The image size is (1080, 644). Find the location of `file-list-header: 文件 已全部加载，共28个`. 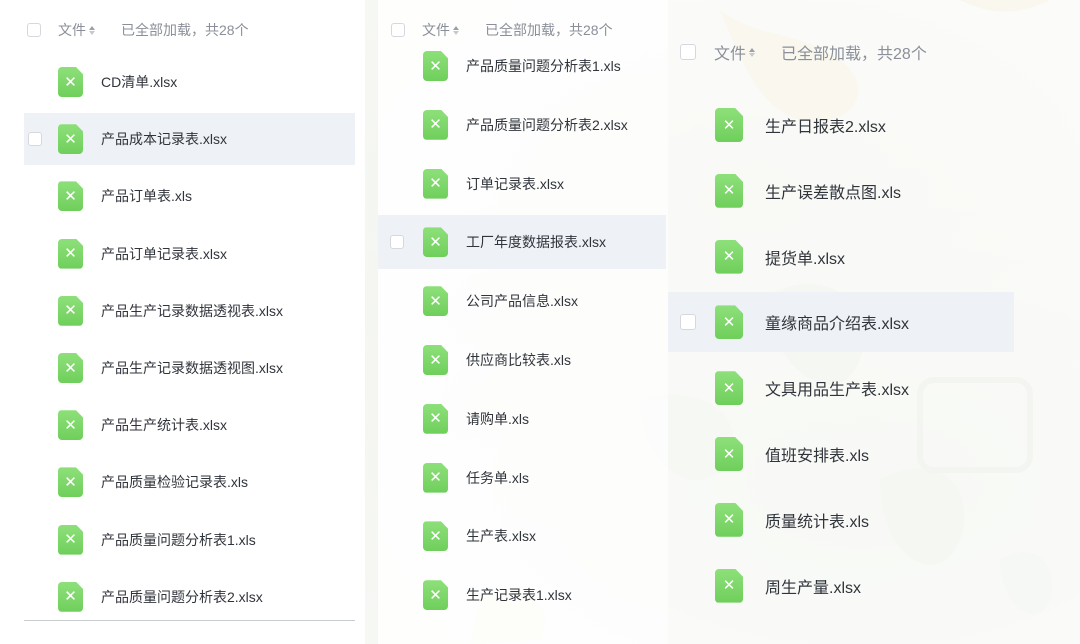

file-list-header: 文件 已全部加载，共28个 is located at coordinates (803, 52).